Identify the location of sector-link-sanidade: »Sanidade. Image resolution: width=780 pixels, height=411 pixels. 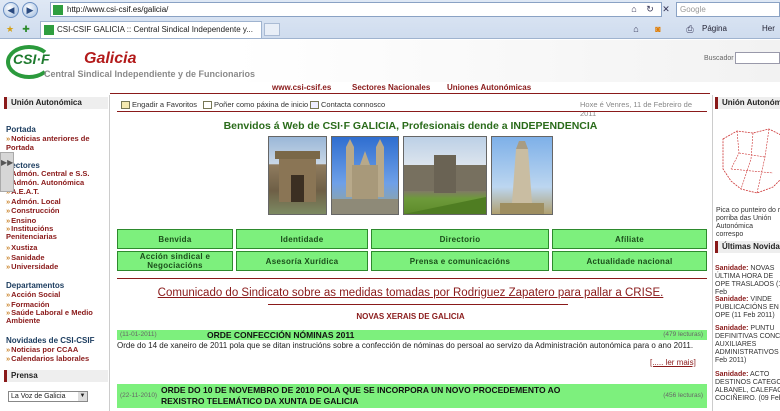
(25, 257).